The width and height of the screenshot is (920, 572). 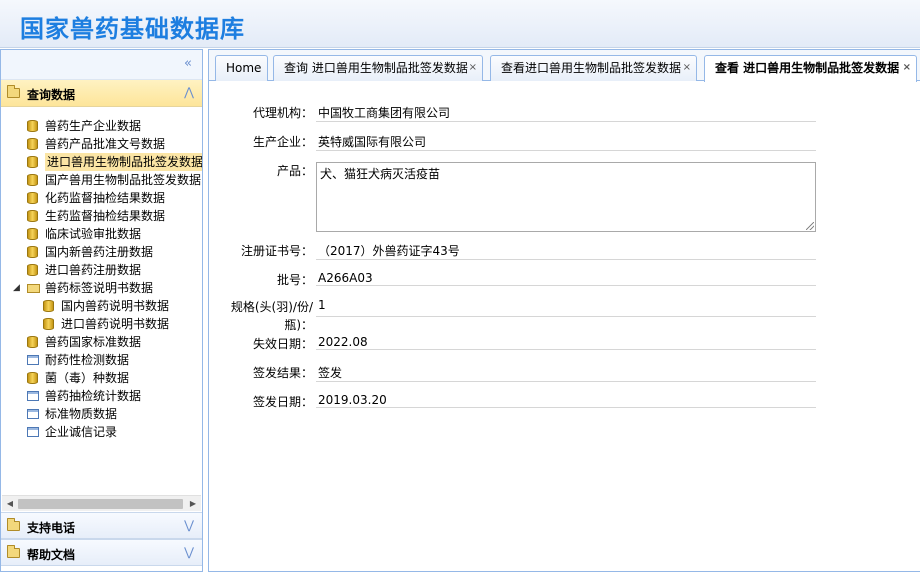 I want to click on tree-item-label: 兽药抽检统计数据, so click(x=93, y=396).